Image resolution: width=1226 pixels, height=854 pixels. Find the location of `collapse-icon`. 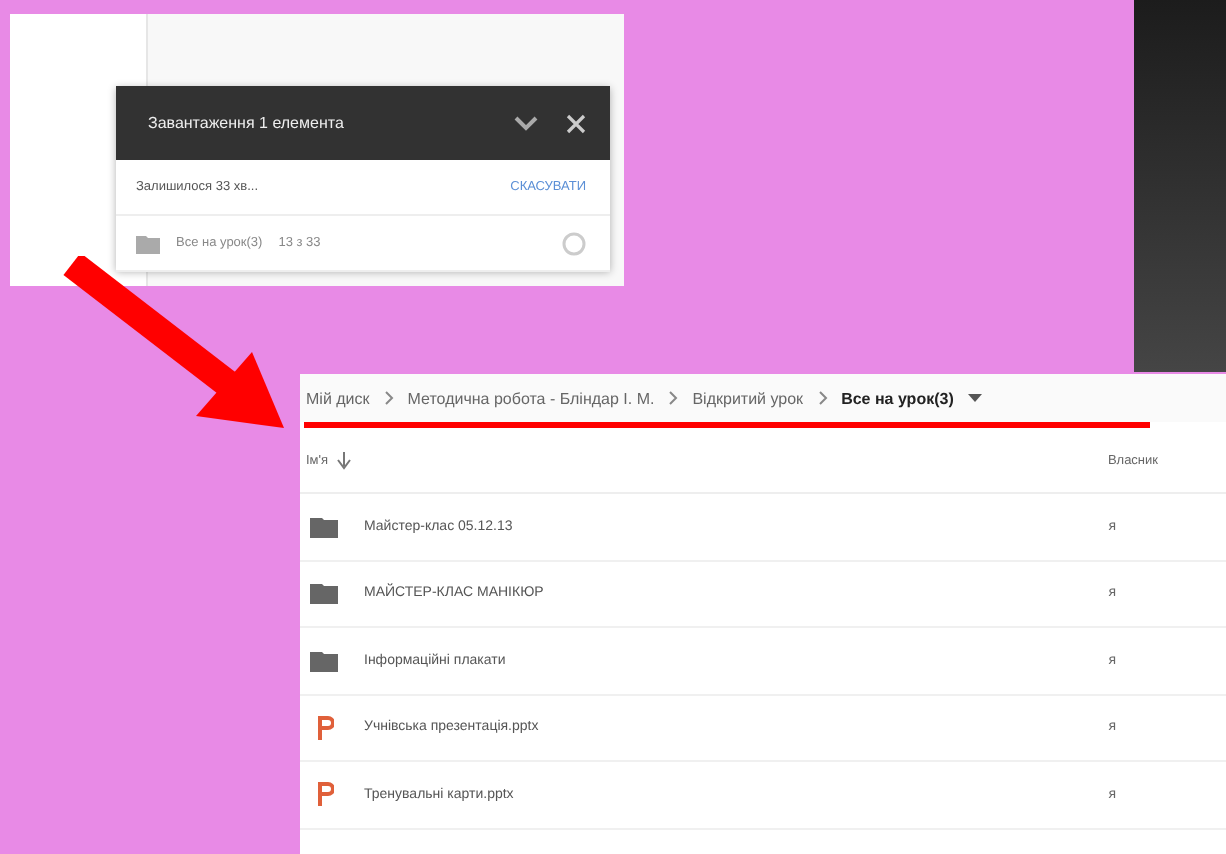

collapse-icon is located at coordinates (526, 123).